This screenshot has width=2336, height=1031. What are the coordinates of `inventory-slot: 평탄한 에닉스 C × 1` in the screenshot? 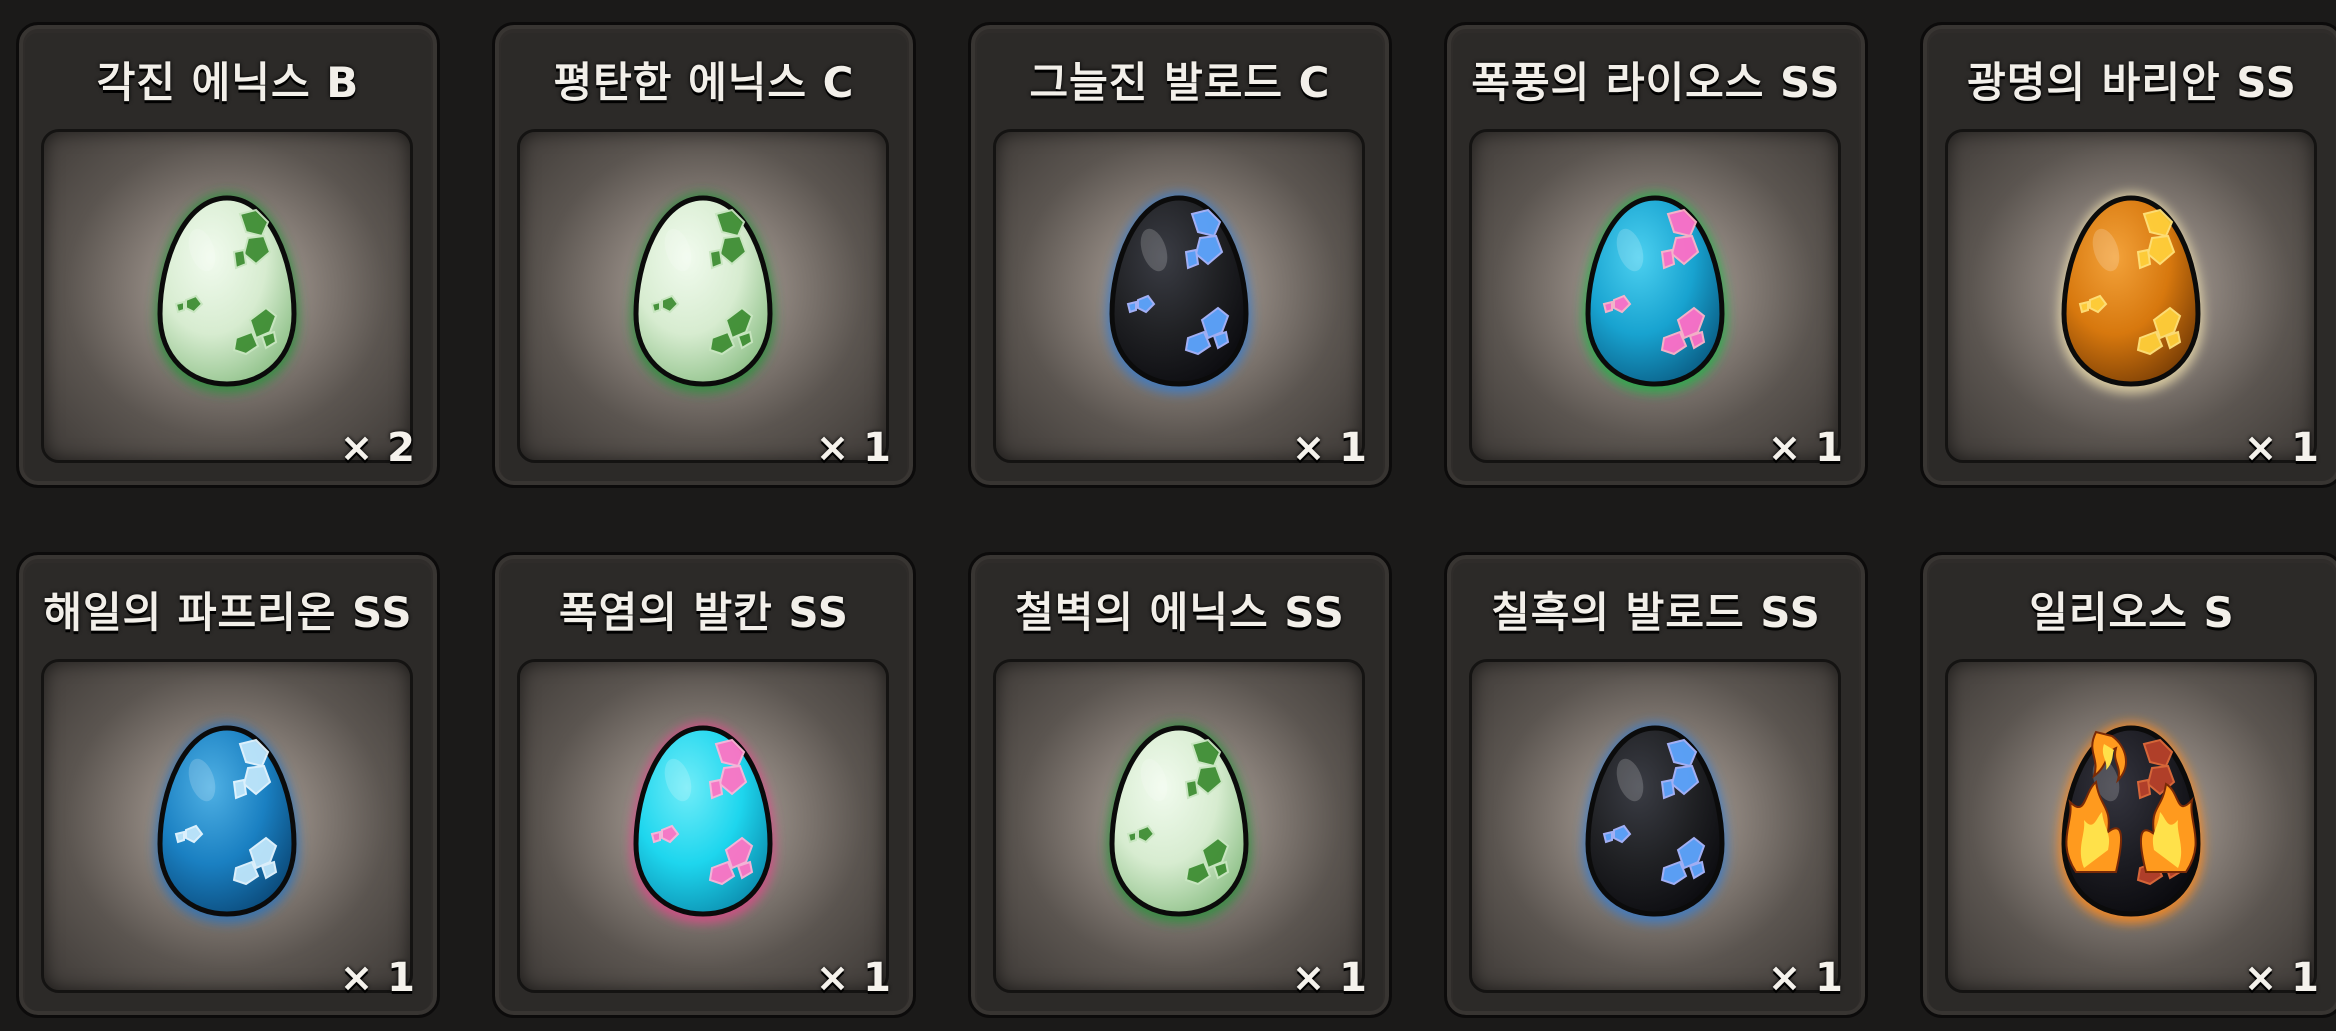 It's located at (704, 255).